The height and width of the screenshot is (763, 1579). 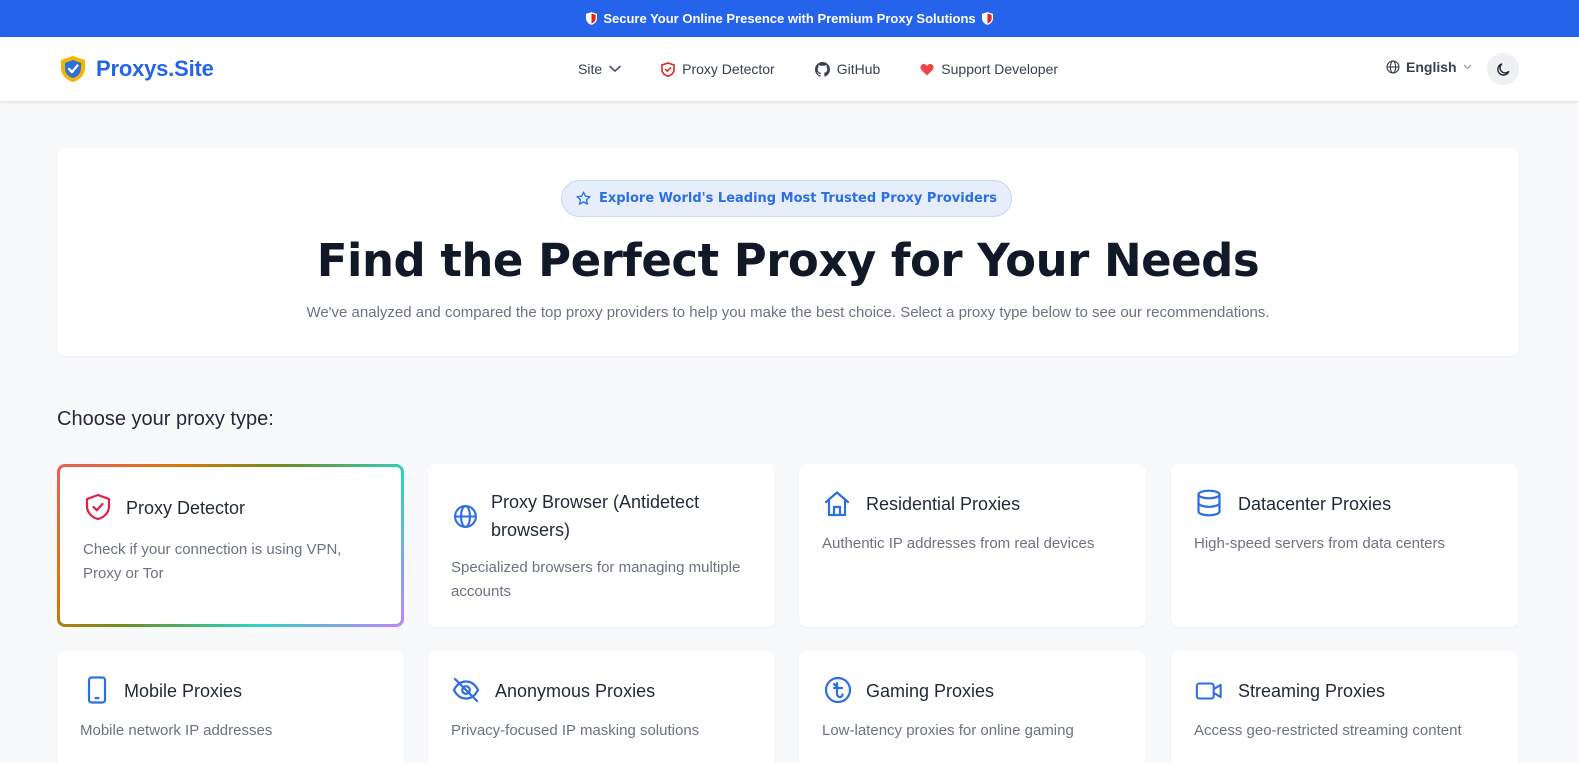 What do you see at coordinates (958, 543) in the screenshot?
I see `card-description: Authentic IP addresses from real devices` at bounding box center [958, 543].